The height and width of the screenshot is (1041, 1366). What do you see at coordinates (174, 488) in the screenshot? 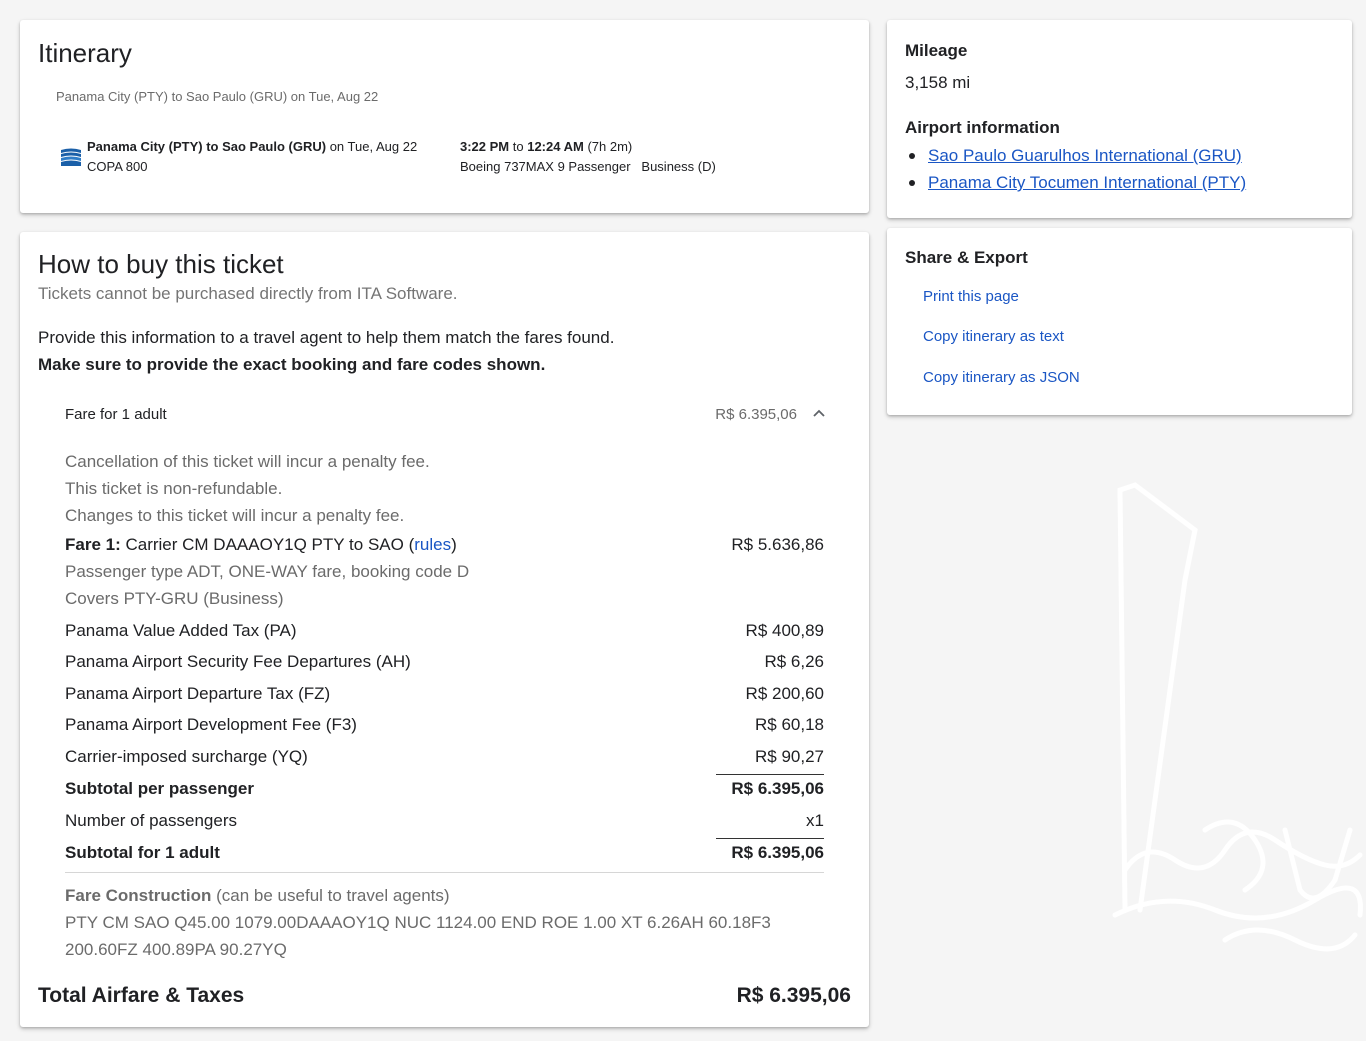
I see `fare-condition-text: This ticket is non-refundable.` at bounding box center [174, 488].